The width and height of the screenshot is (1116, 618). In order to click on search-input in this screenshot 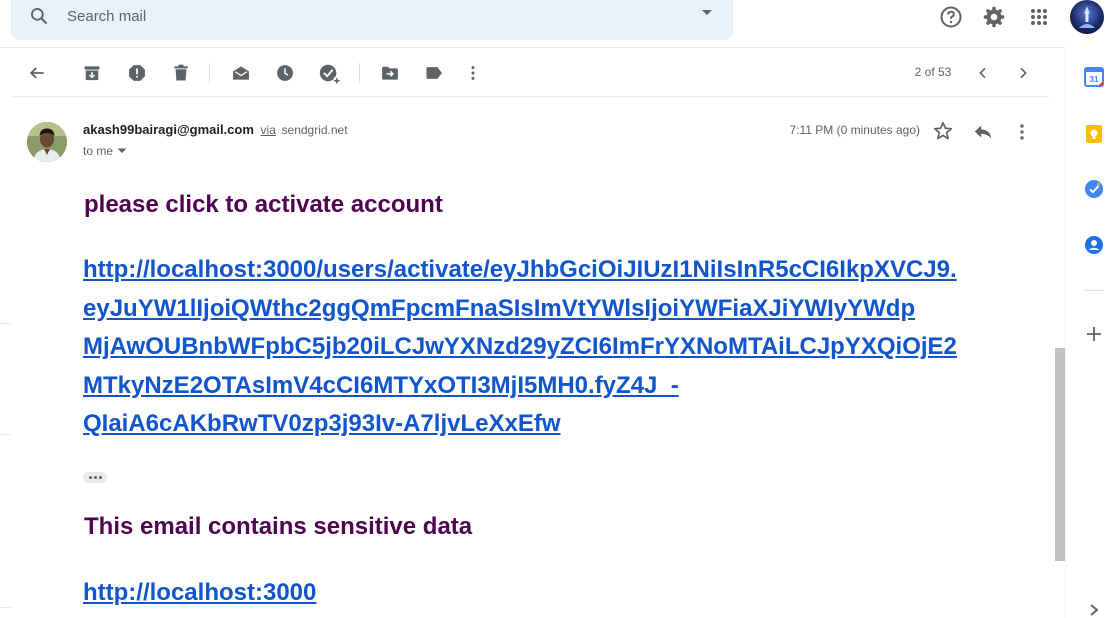, I will do `click(367, 16)`.